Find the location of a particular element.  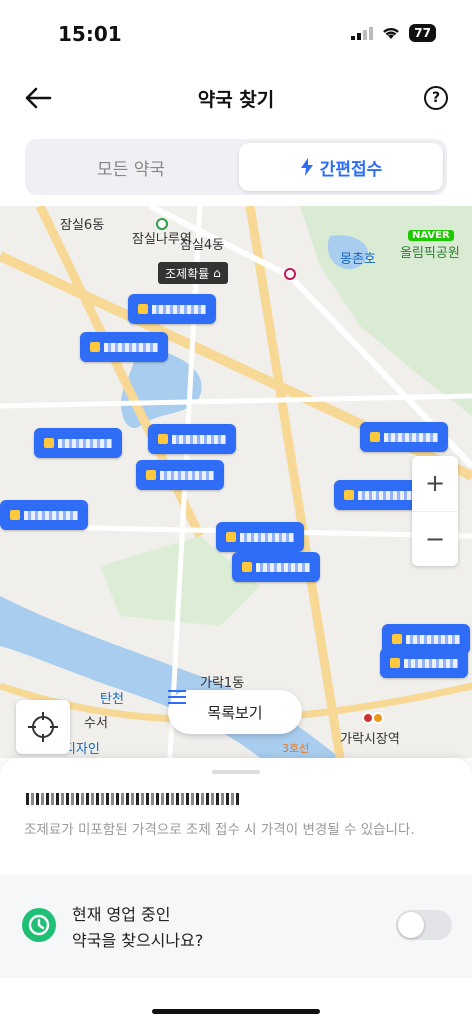

tab-label: 모든 약국 is located at coordinates (131, 169).